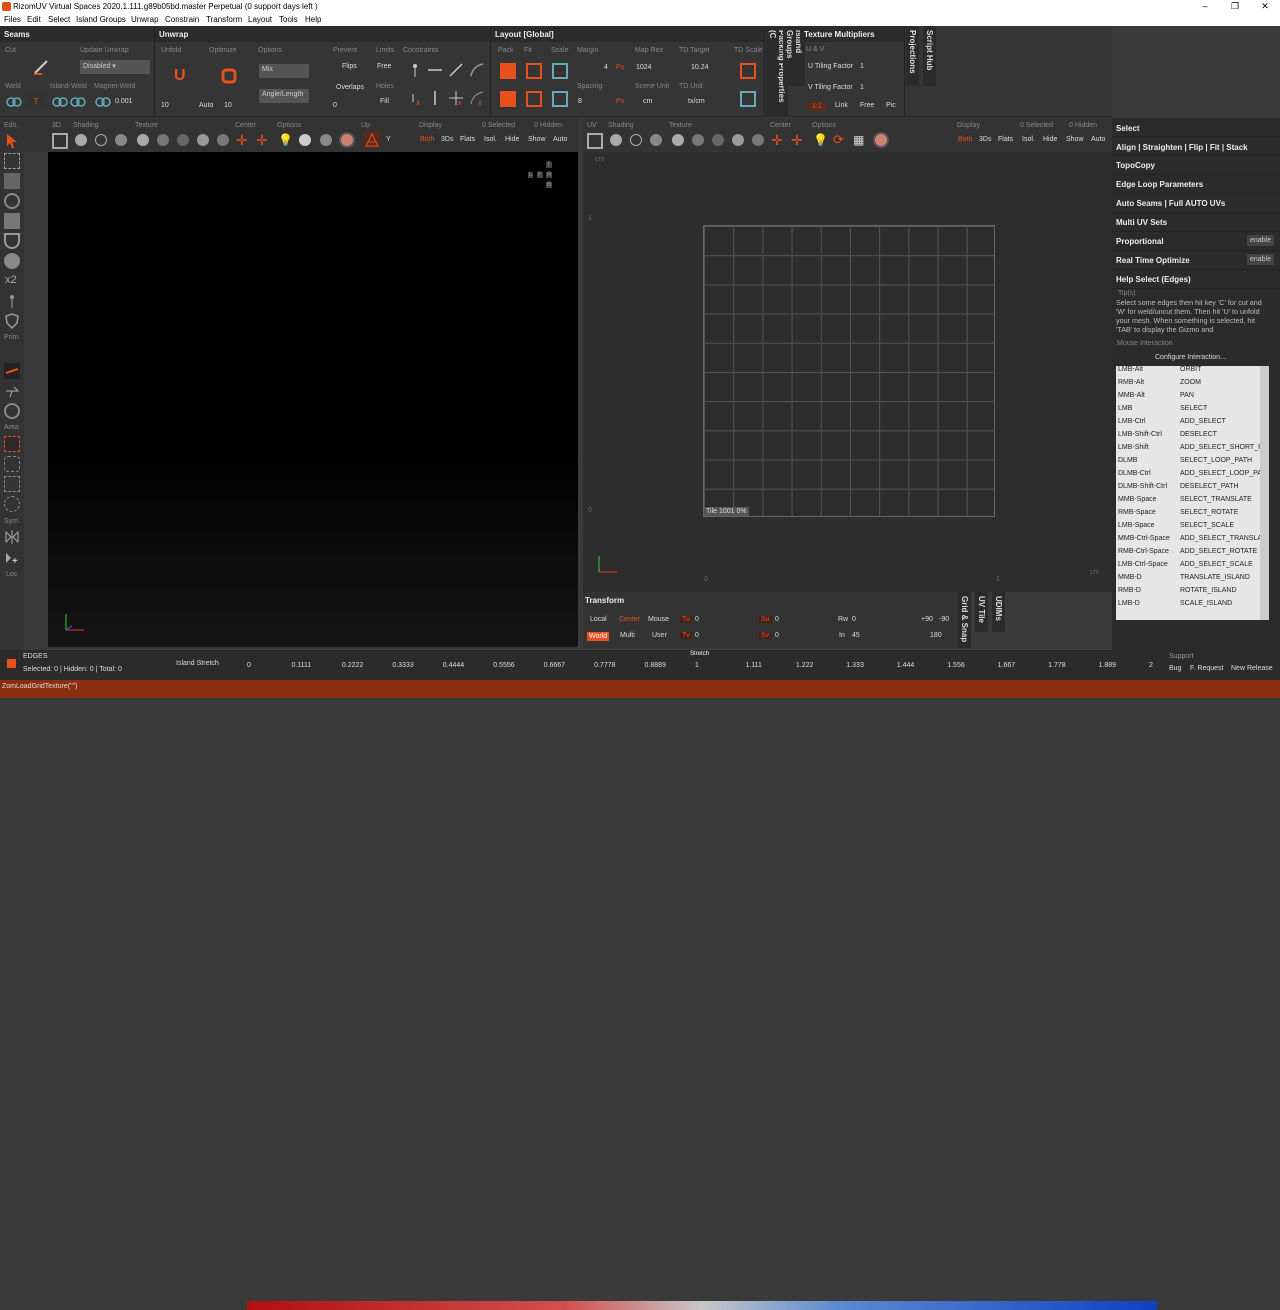  I want to click on ratio-button: 1:1, so click(817, 106).